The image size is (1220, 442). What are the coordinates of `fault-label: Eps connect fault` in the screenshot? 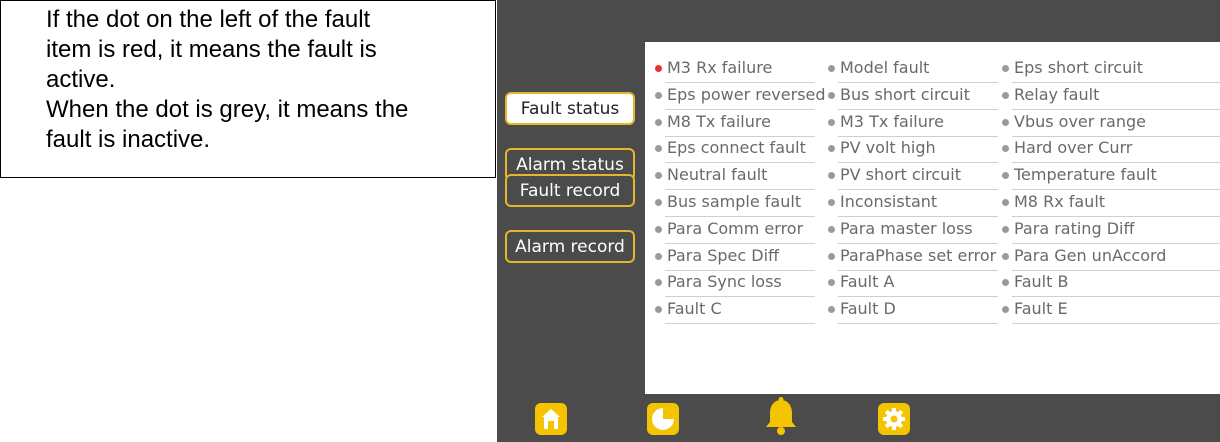 It's located at (736, 148).